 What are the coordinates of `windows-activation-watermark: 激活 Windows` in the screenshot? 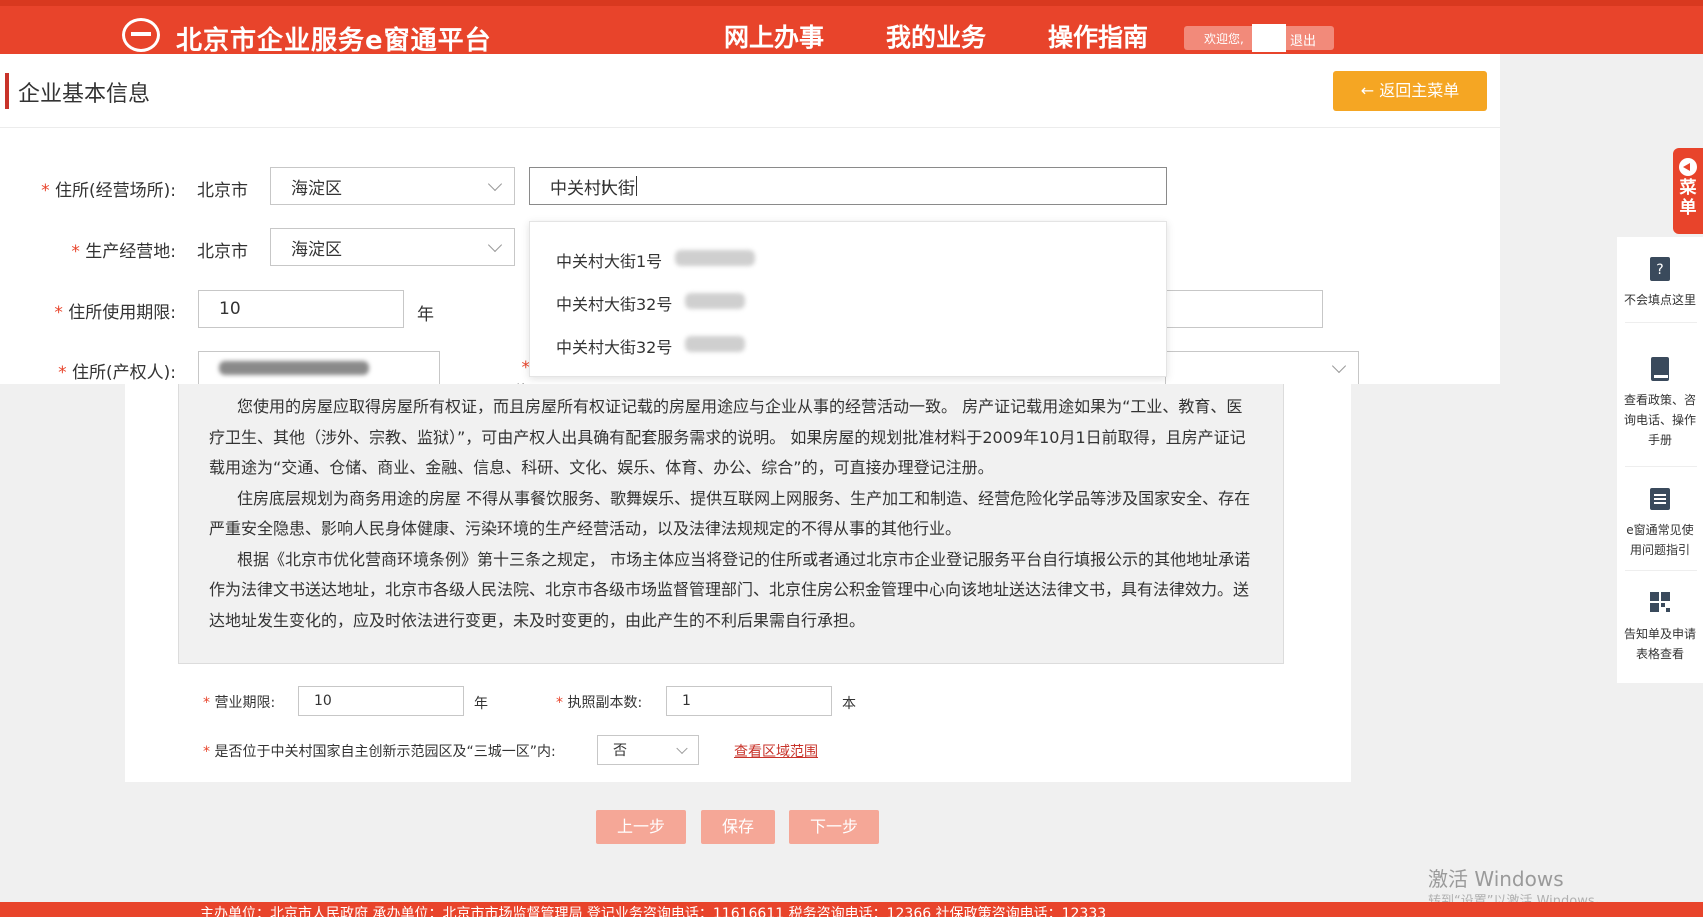 It's located at (1496, 879).